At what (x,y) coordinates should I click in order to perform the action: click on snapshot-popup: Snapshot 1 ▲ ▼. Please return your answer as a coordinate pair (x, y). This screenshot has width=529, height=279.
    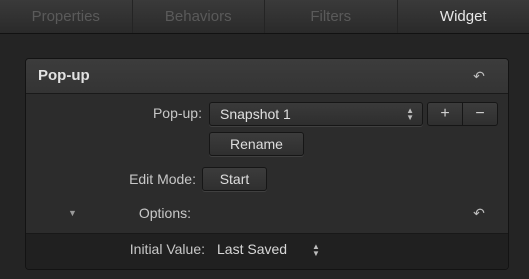
    Looking at the image, I should click on (316, 114).